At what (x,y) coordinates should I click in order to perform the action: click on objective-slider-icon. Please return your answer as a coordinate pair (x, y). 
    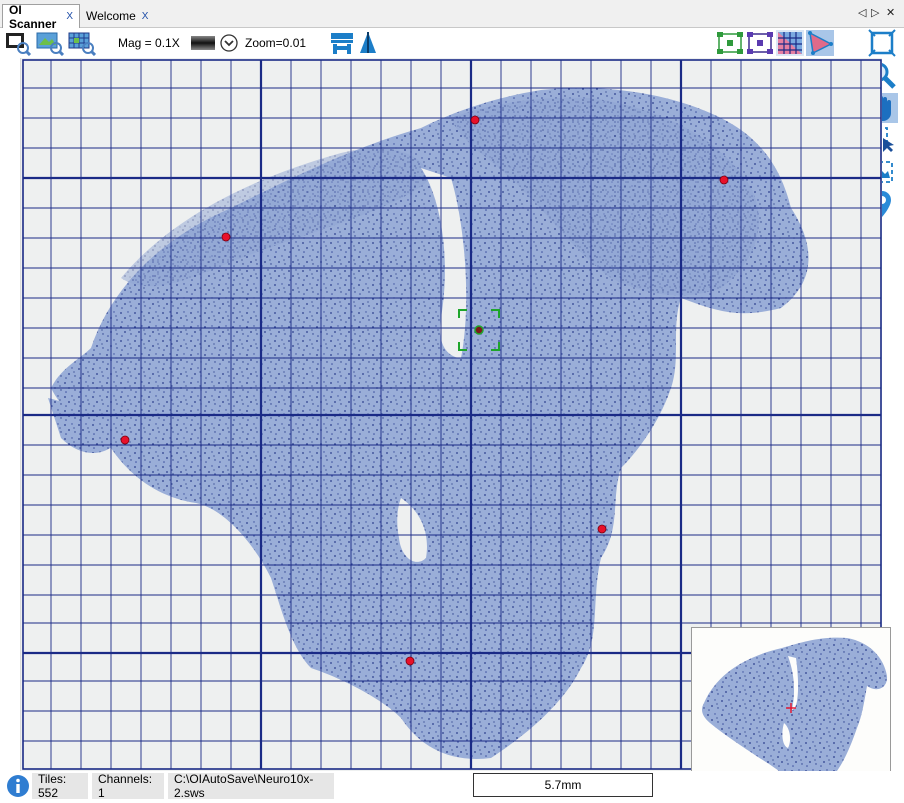
    Looking at the image, I should click on (203, 43).